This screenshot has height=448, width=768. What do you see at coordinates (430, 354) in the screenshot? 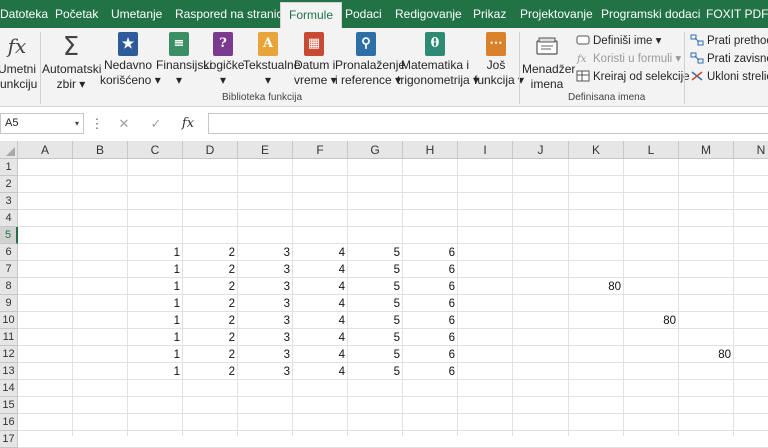
I see `cell-h12: 6` at bounding box center [430, 354].